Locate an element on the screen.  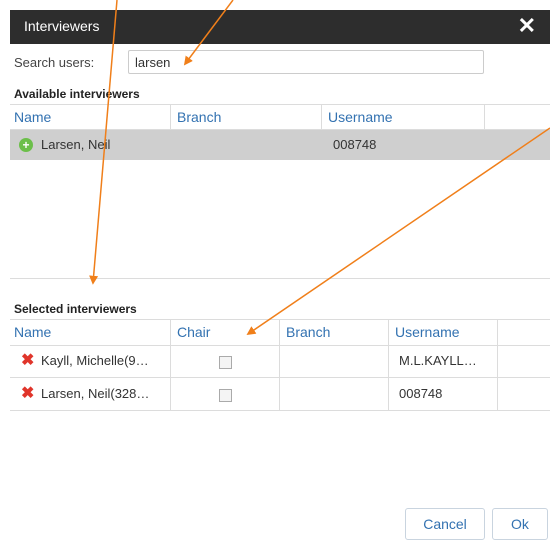
arrow-to-selected-list is located at coordinates (103, 142).